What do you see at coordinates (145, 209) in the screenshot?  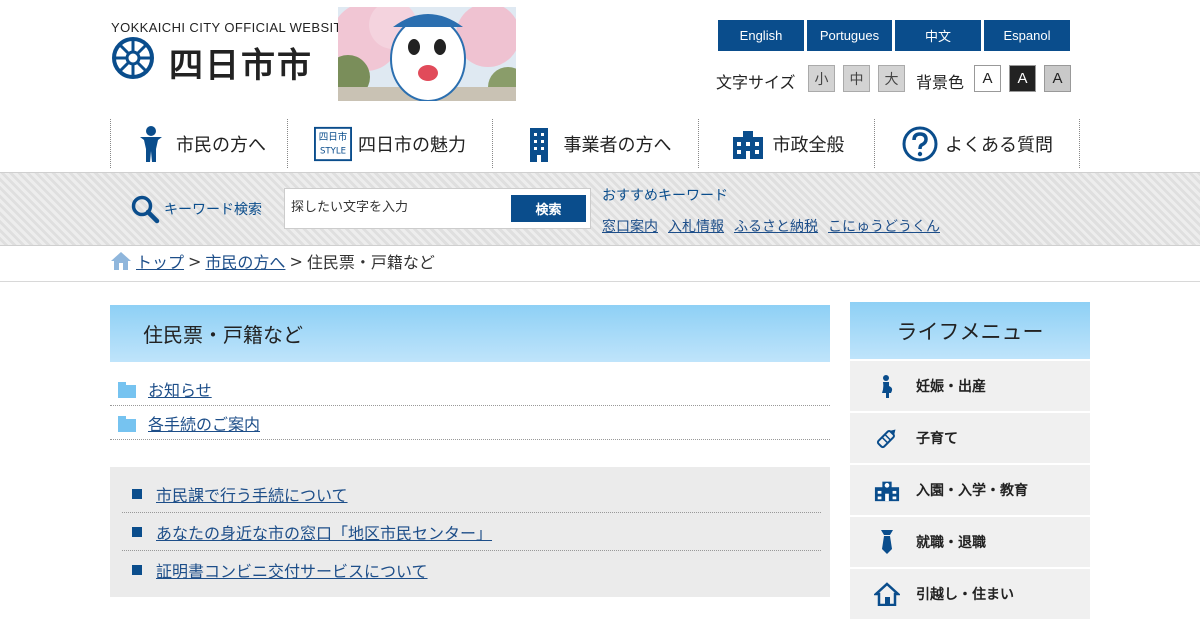 I see `search-icon` at bounding box center [145, 209].